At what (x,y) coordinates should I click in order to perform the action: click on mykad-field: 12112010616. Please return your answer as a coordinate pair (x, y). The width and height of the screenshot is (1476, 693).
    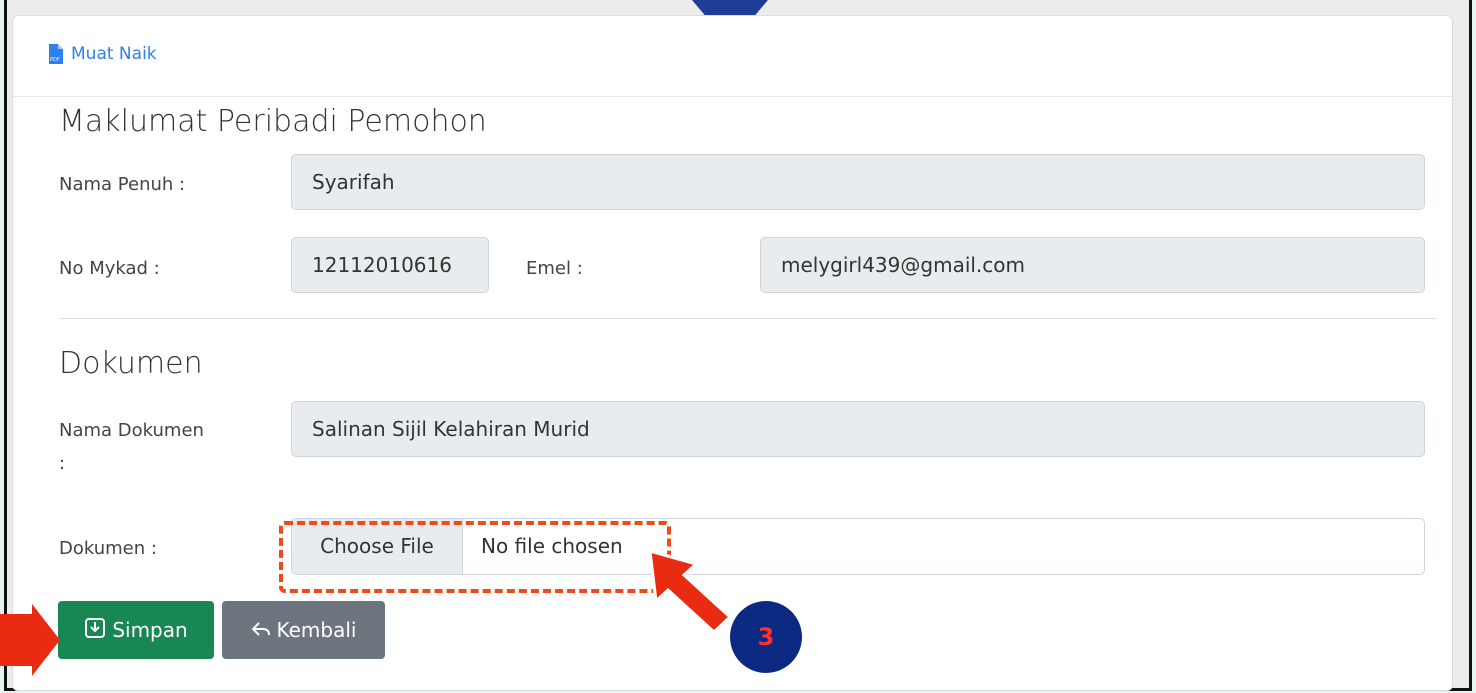
    Looking at the image, I should click on (390, 265).